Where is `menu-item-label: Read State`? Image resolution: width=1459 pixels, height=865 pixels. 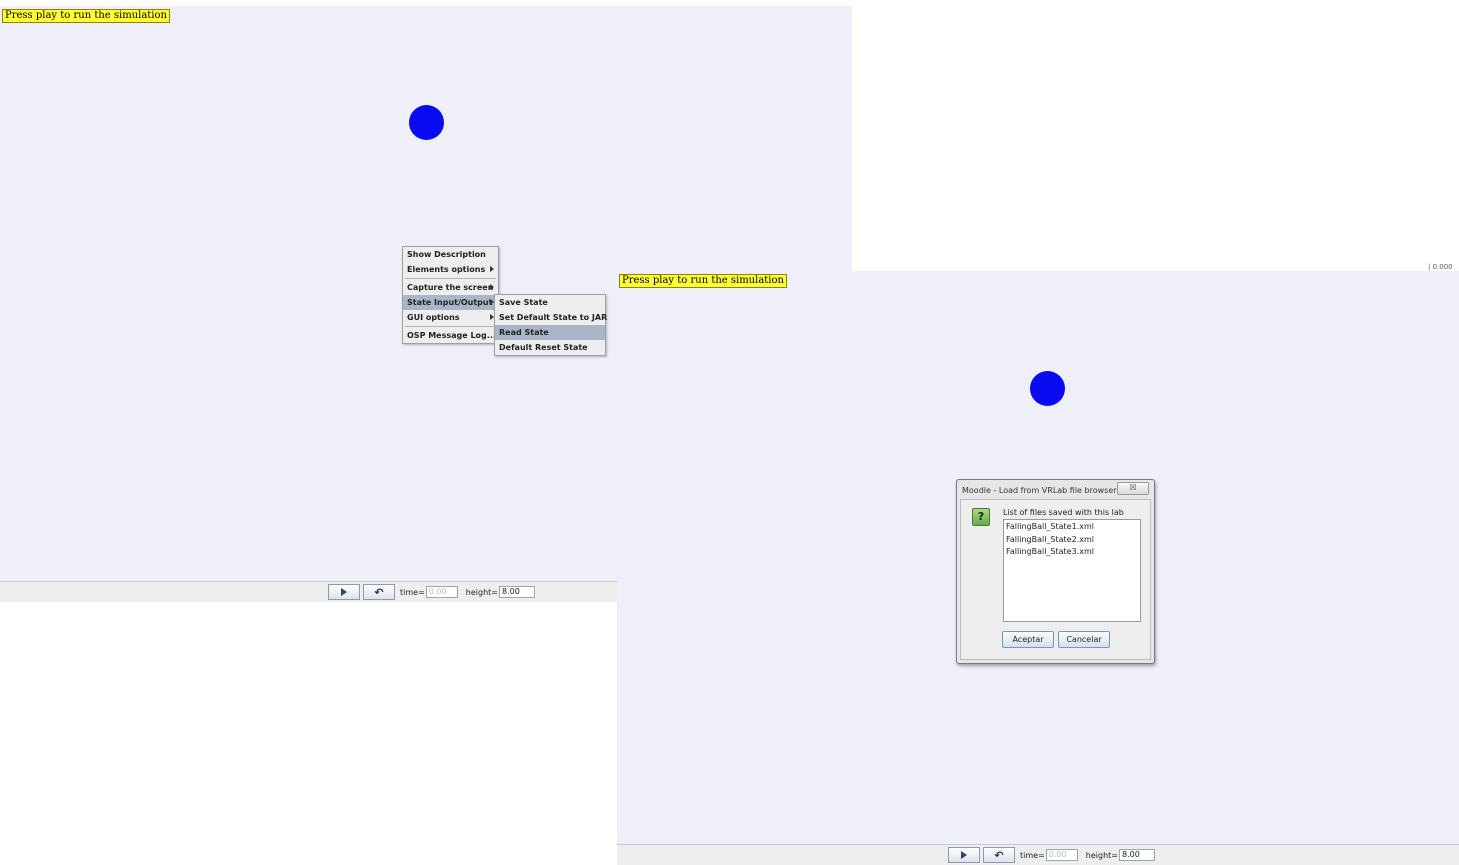
menu-item-label: Read State is located at coordinates (524, 332).